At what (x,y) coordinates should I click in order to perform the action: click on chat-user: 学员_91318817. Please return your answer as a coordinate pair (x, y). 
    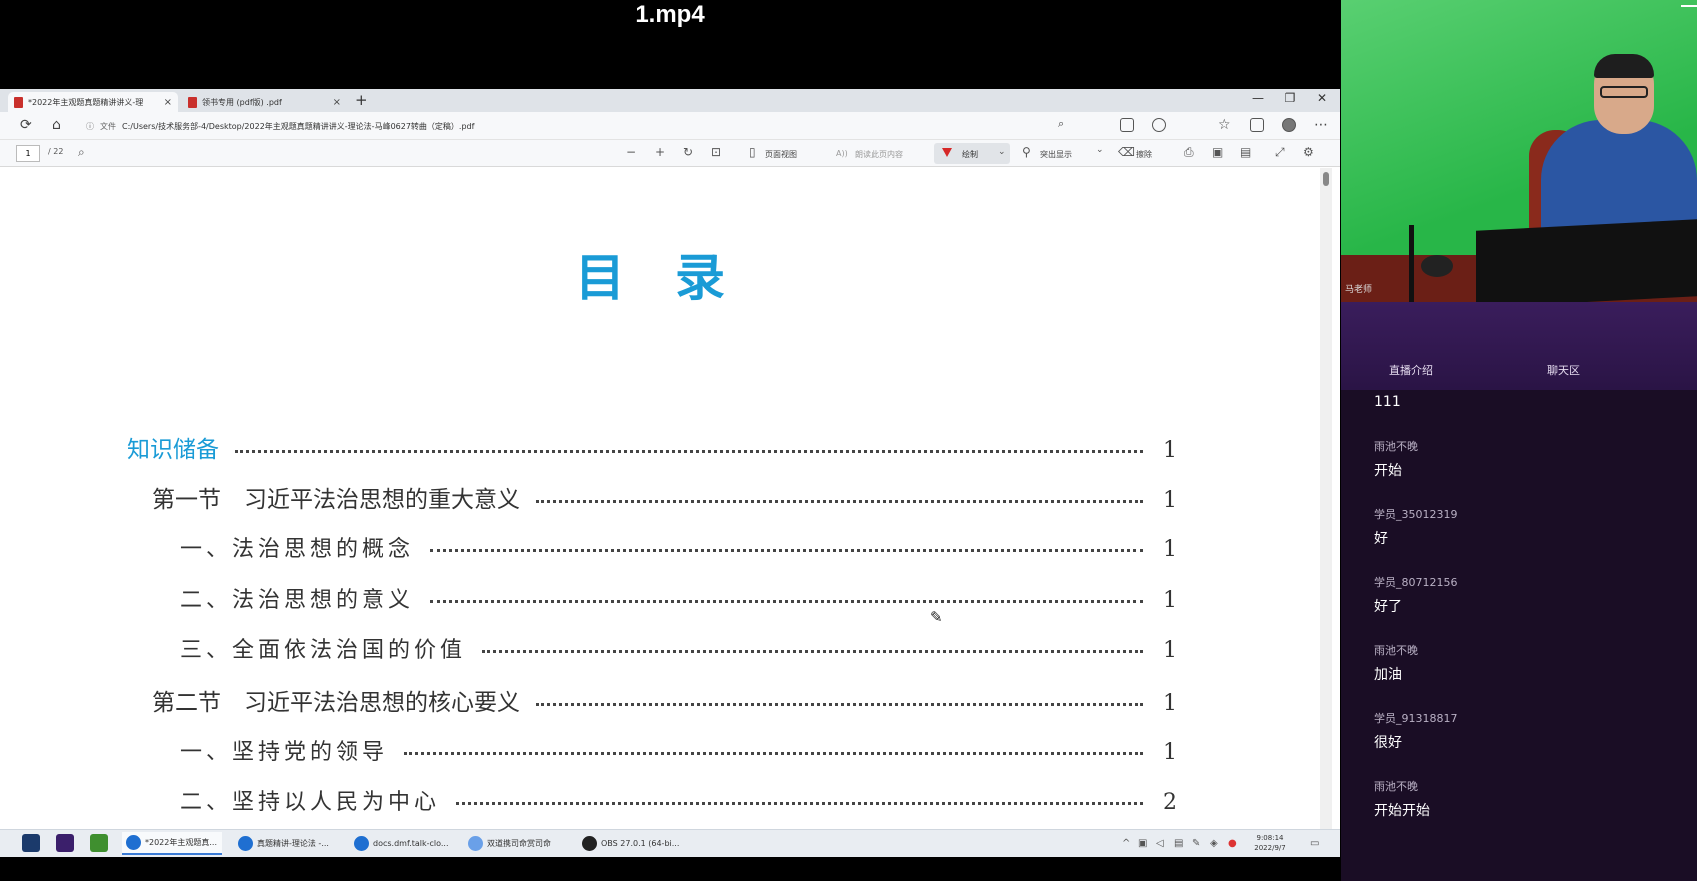
    Looking at the image, I should click on (1416, 718).